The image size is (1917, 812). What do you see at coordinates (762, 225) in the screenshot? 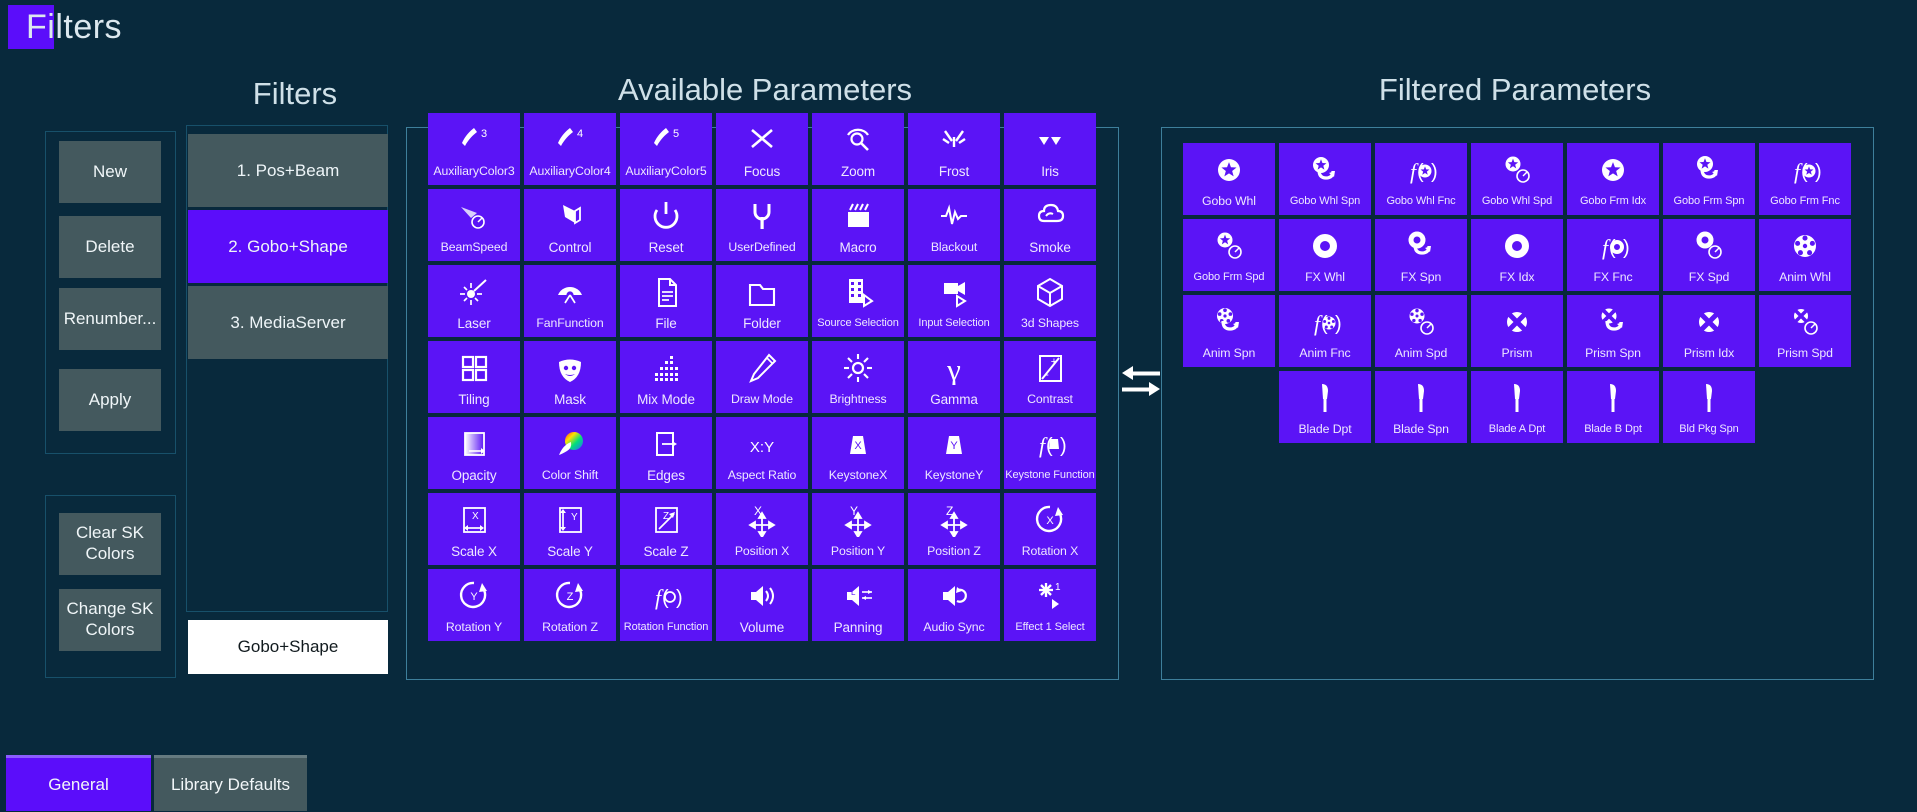
I see `parameter-tile: UserDefined` at bounding box center [762, 225].